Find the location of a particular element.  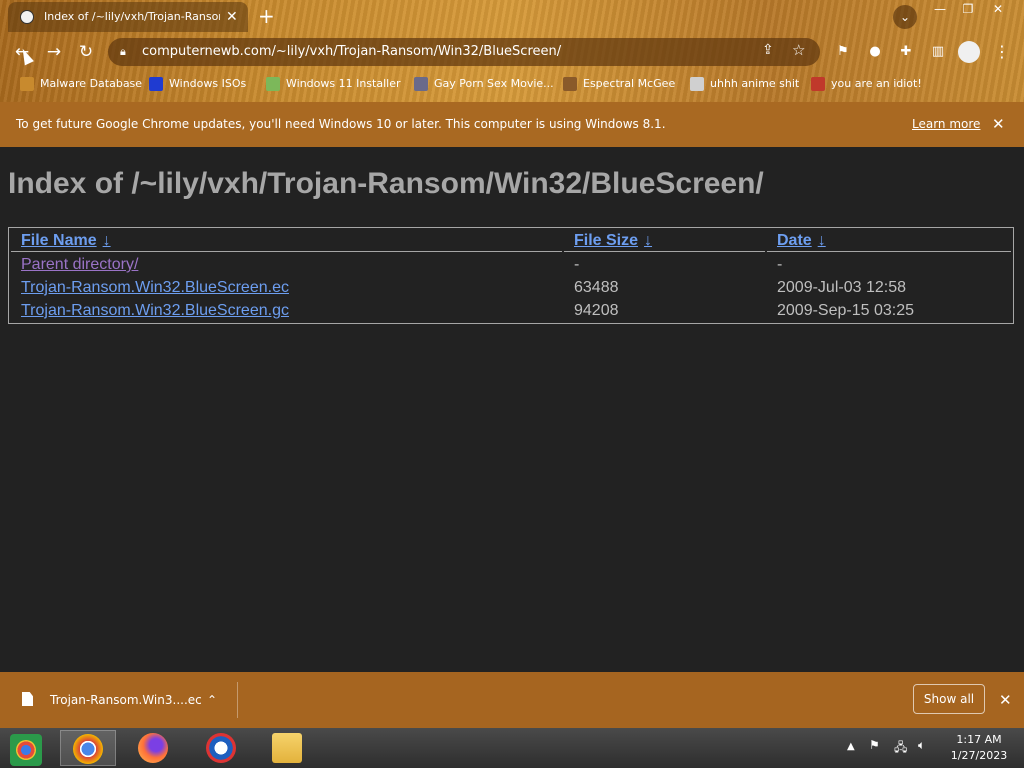

bookmark-windows-isos: Windows ISOs is located at coordinates (197, 84).